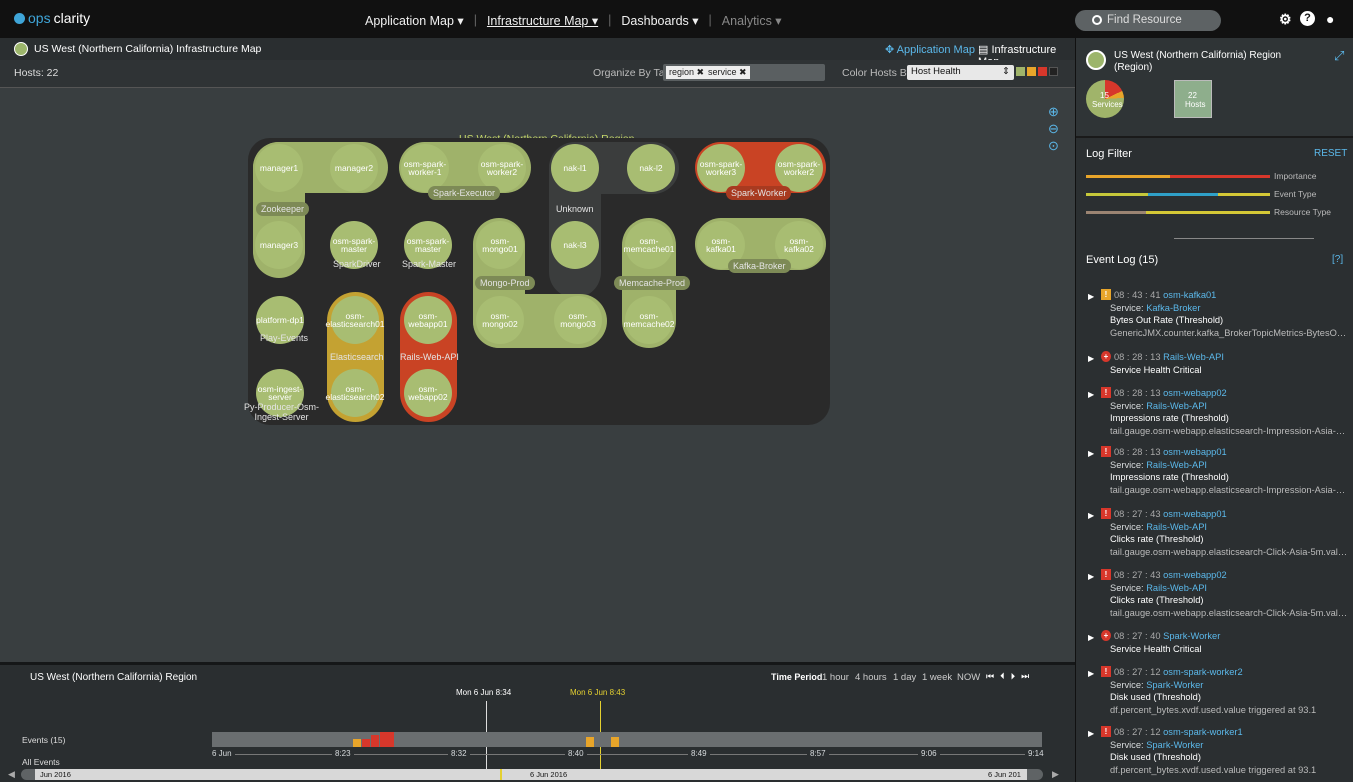 This screenshot has width=1353, height=782. Describe the element at coordinates (279, 168) in the screenshot. I see `host-manager1: manager1` at that location.